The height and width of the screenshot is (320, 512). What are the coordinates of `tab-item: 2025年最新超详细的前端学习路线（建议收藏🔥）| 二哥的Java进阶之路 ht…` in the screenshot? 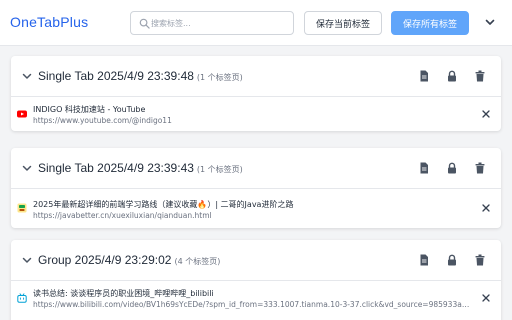 It's located at (256, 208).